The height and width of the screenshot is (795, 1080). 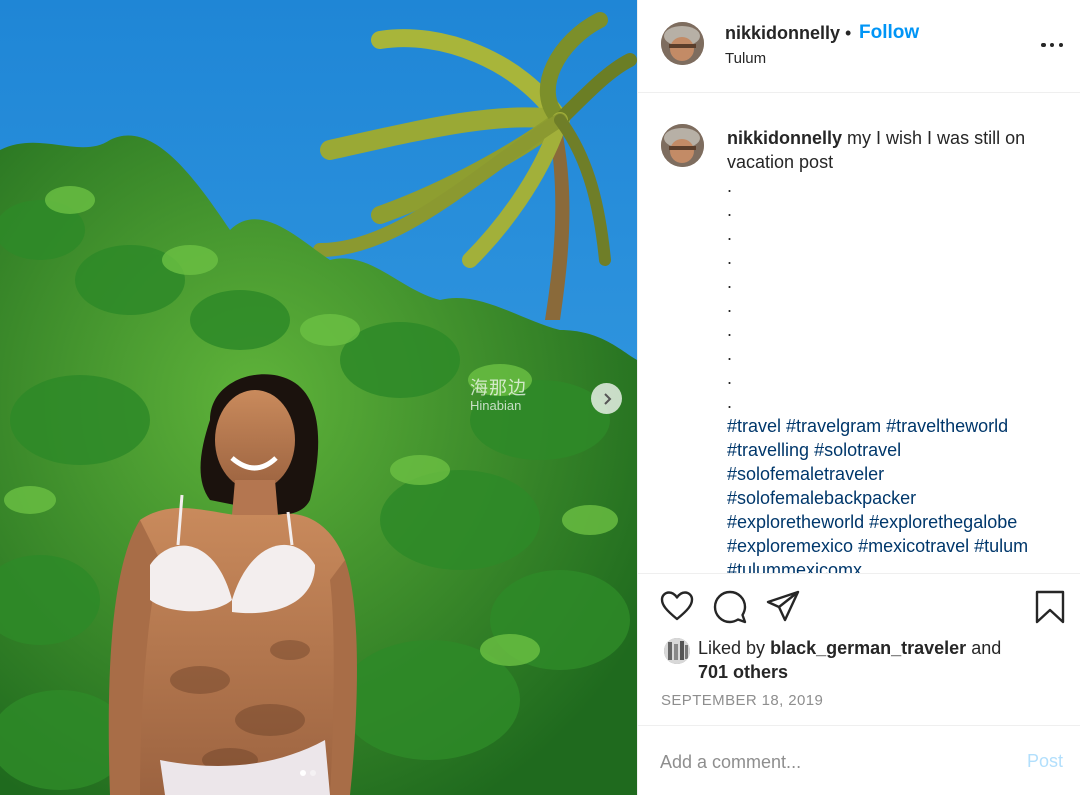 I want to click on hashtag-link: #tulummexicomx, so click(x=794, y=566).